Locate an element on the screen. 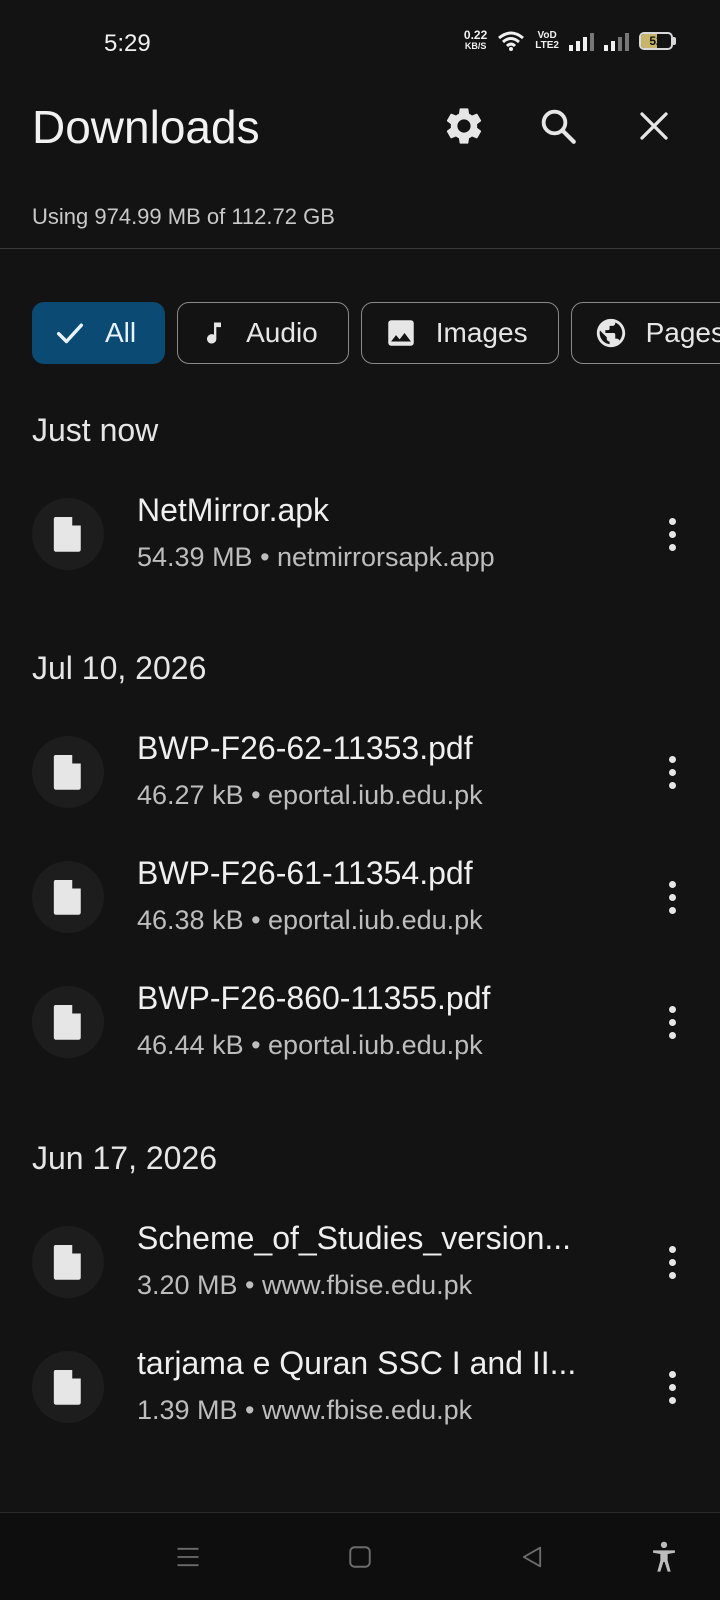  section-header-jun-17: Jun 17, 2026 is located at coordinates (125, 1158).